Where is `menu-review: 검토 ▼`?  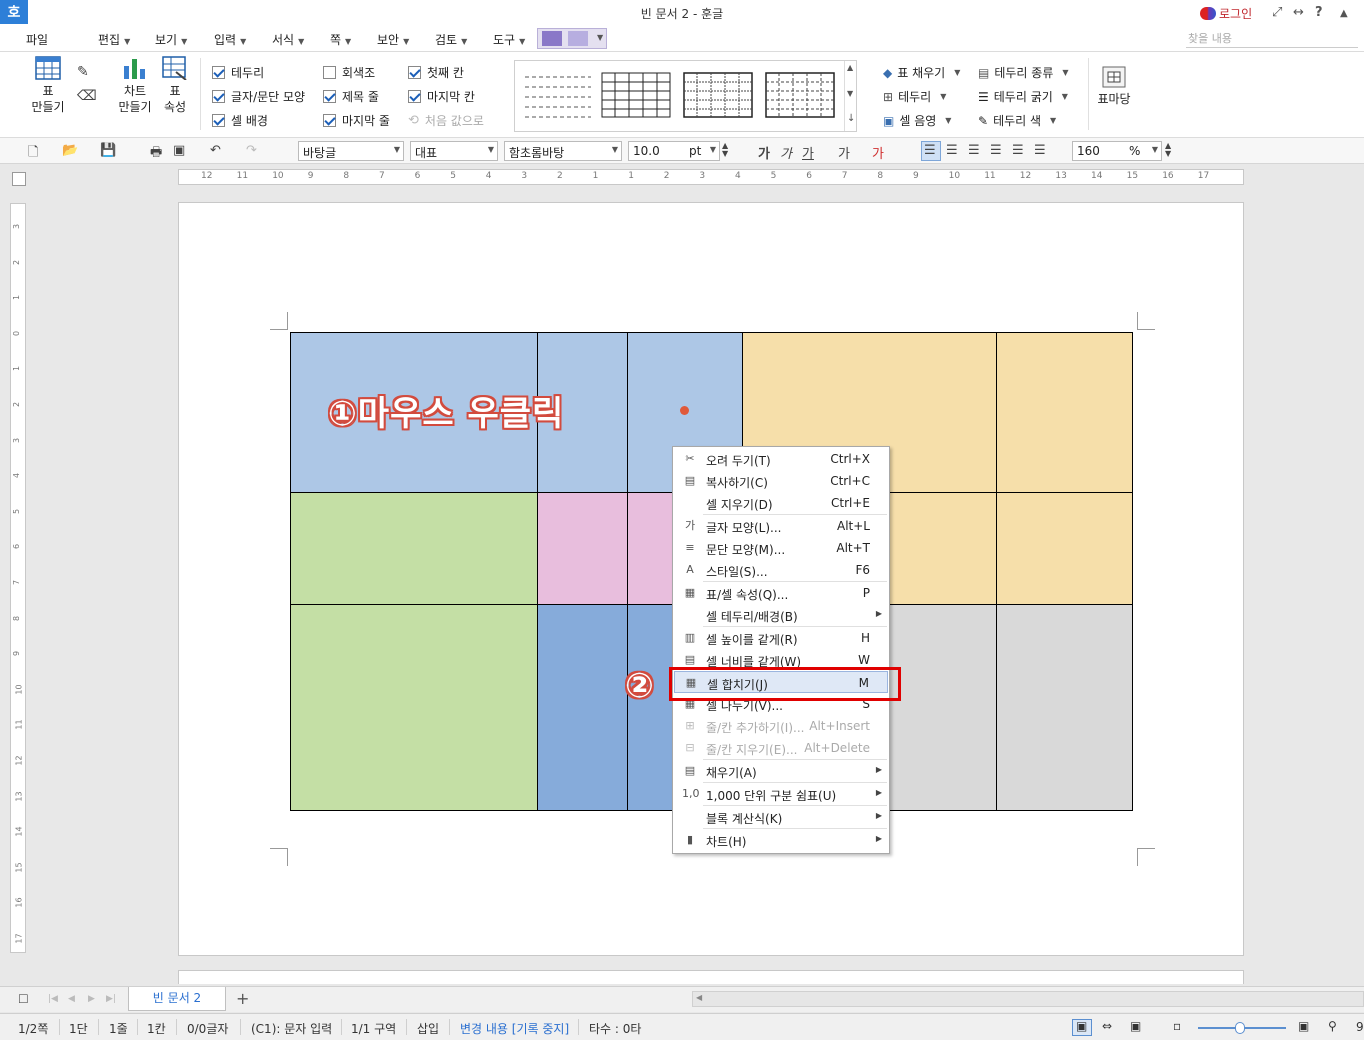 menu-review: 검토 ▼ is located at coordinates (451, 39).